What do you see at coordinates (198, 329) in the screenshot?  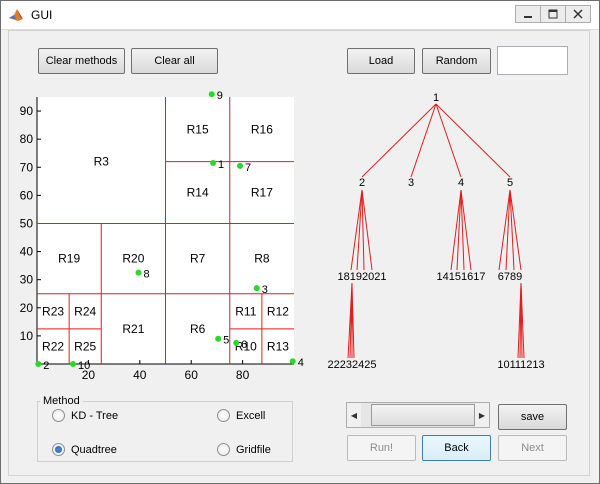 I see `region-label: R6` at bounding box center [198, 329].